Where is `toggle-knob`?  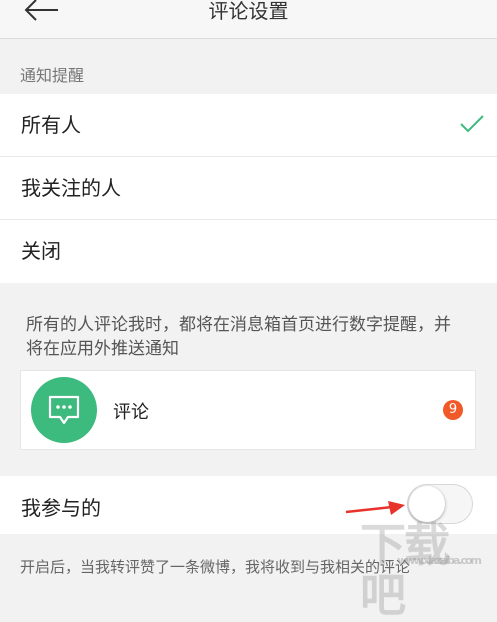 toggle-knob is located at coordinates (427, 504).